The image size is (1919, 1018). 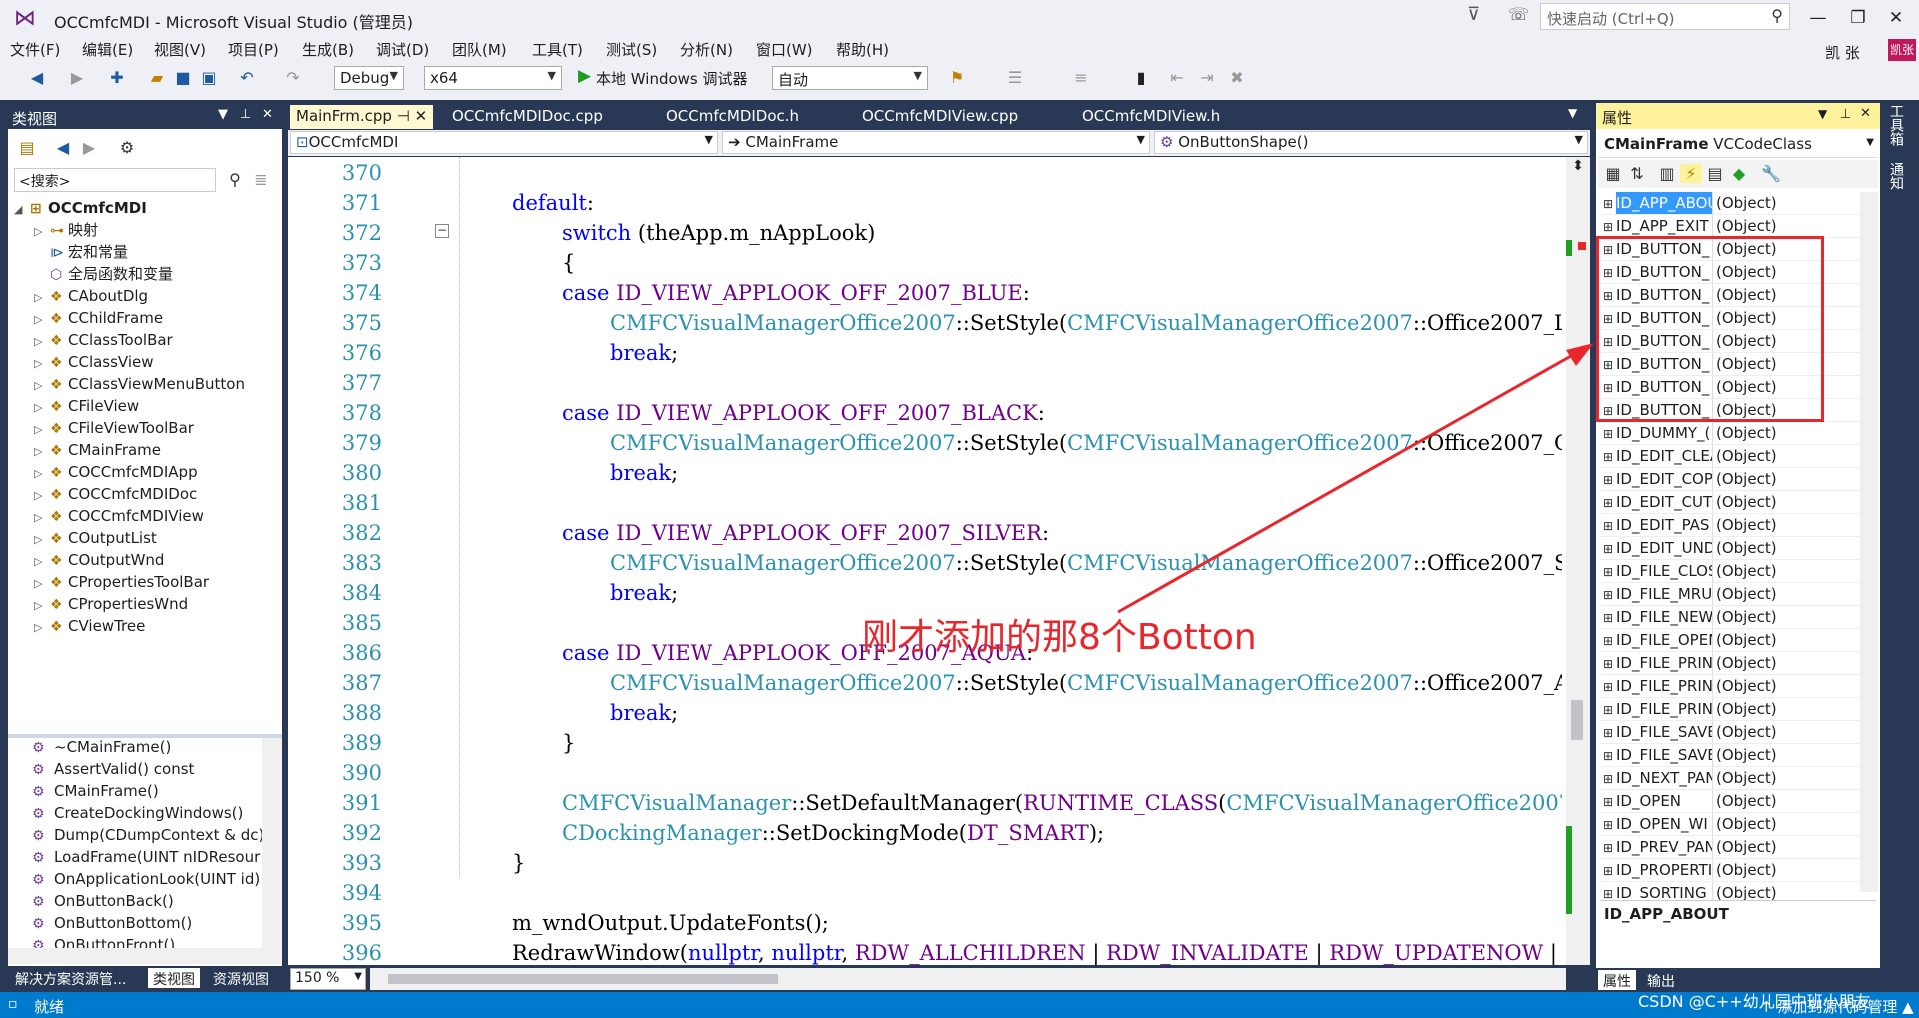 What do you see at coordinates (1518, 15) in the screenshot?
I see `feedback-icon: ☏` at bounding box center [1518, 15].